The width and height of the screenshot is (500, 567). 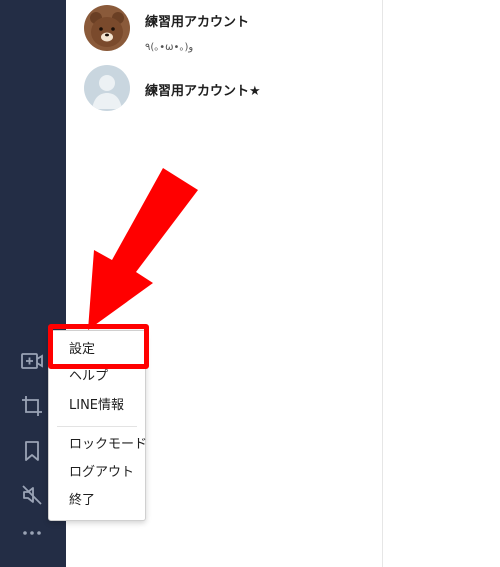 I want to click on menu-item-logout: ログアウト, so click(x=101, y=473).